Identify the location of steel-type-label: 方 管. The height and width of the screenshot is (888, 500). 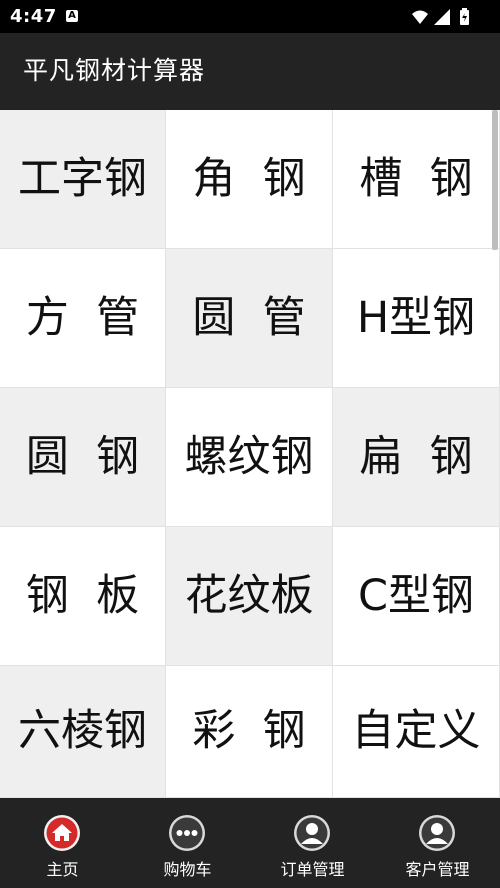
(82, 317).